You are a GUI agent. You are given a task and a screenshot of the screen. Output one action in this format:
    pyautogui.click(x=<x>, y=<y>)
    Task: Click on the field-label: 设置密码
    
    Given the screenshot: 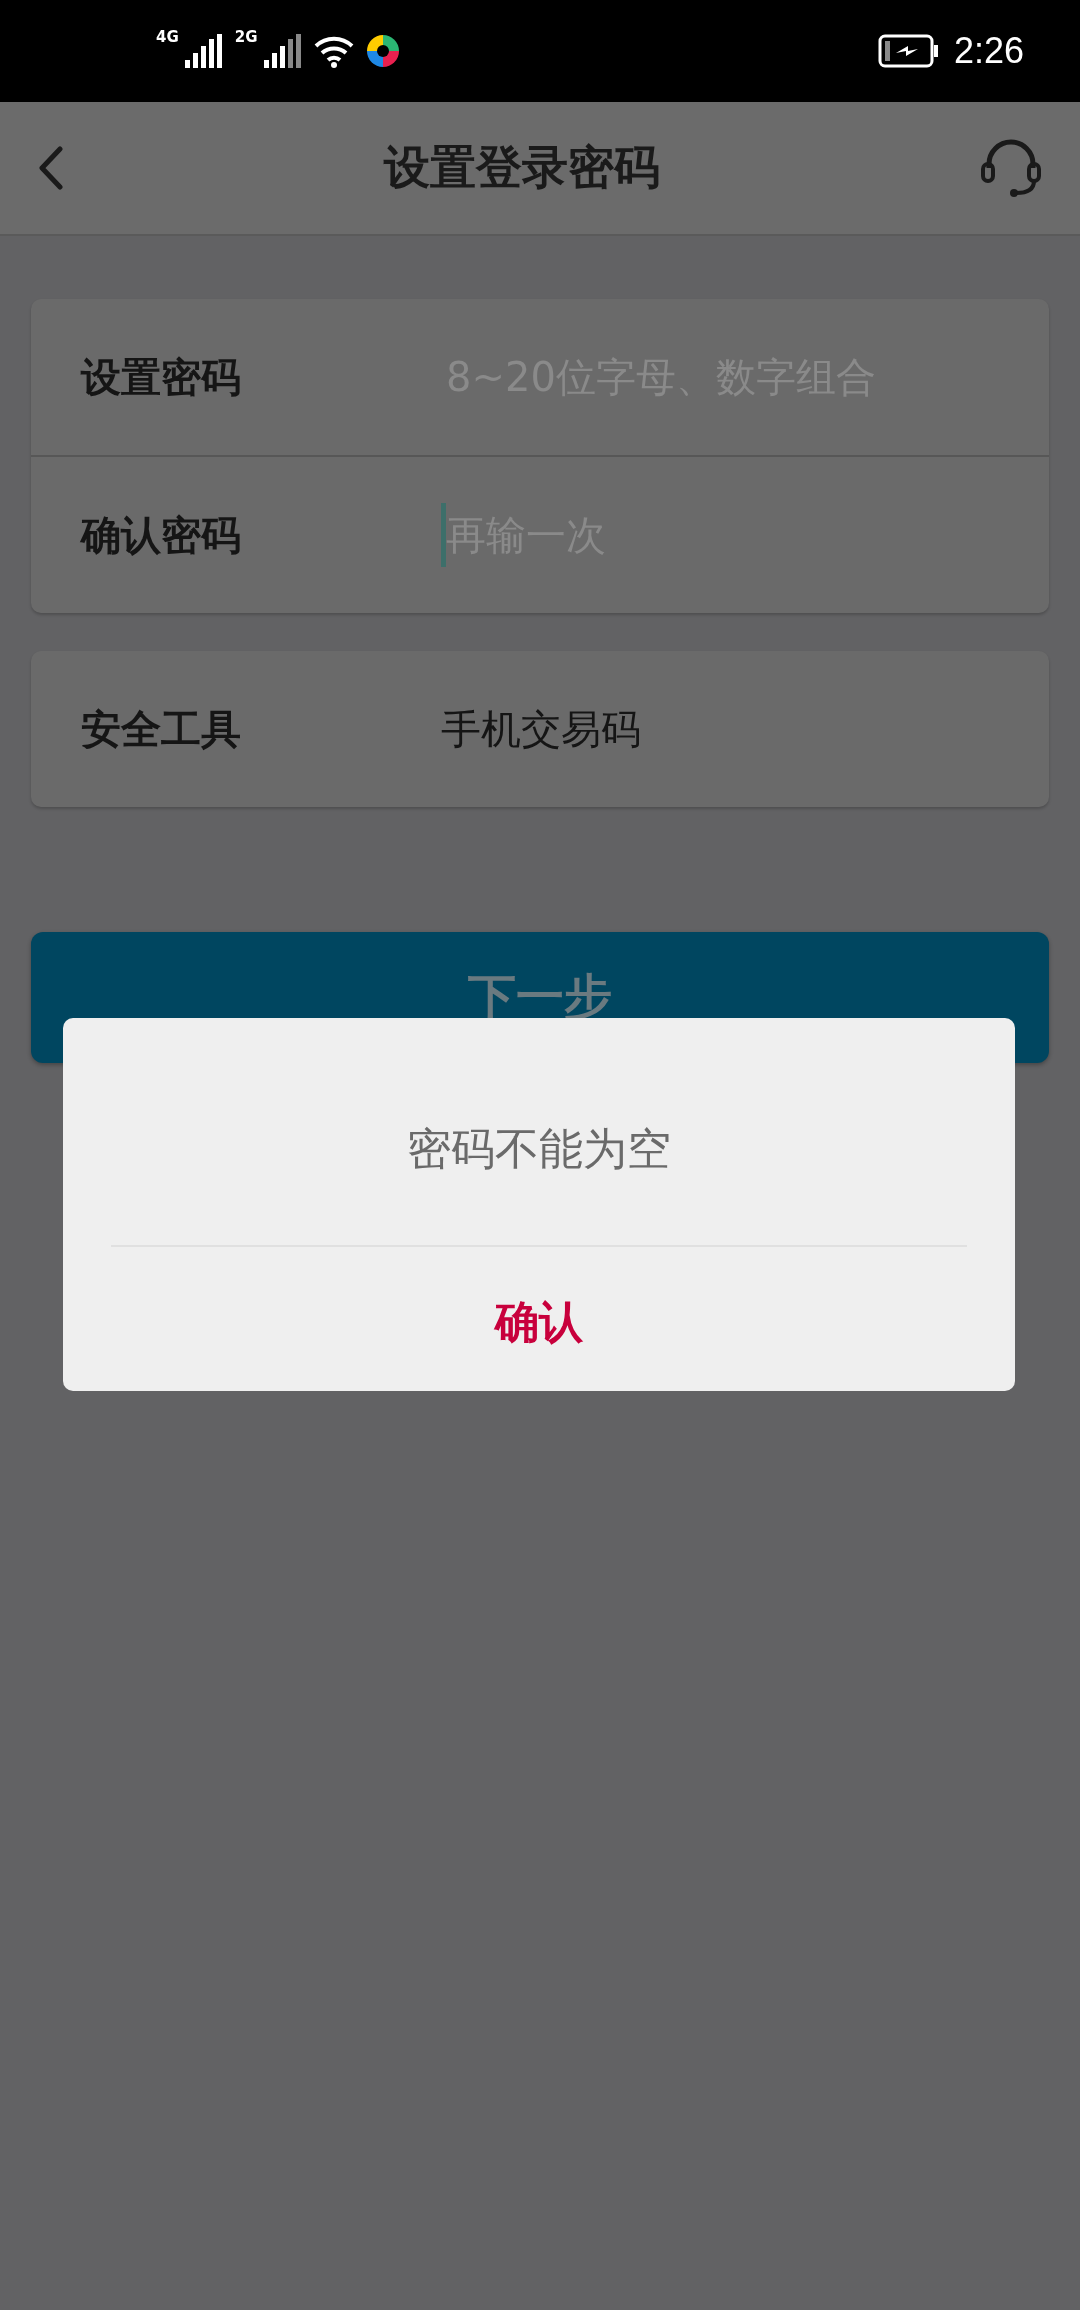 What is the action you would take?
    pyautogui.click(x=161, y=377)
    